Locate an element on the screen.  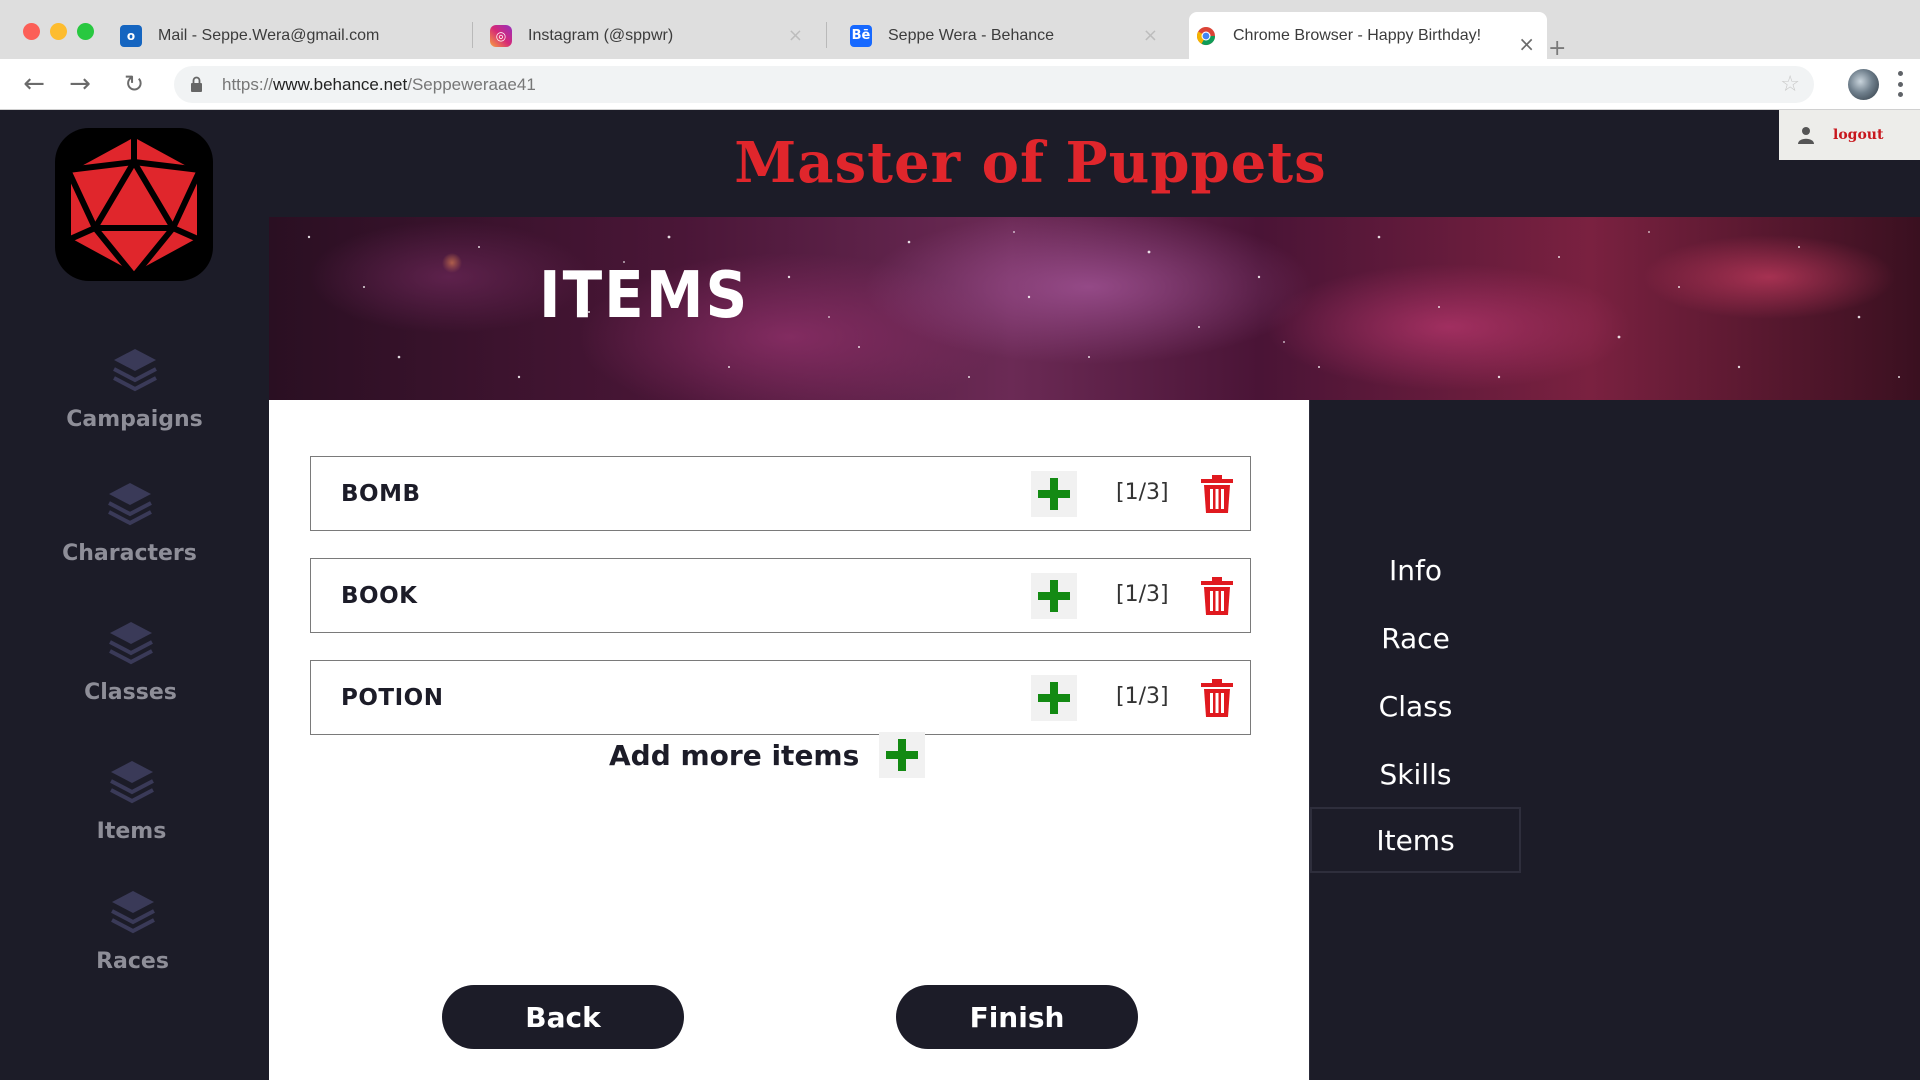
user-icon is located at coordinates (1806, 135).